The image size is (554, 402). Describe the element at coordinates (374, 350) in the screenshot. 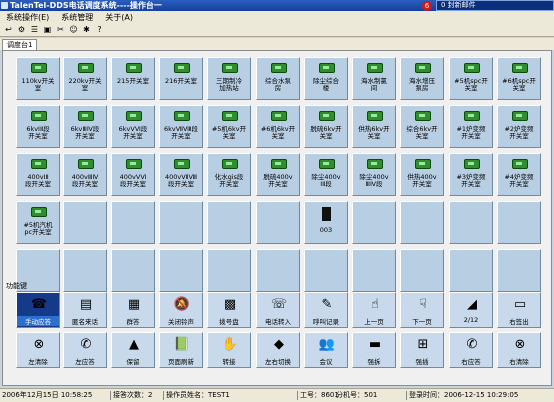

I see `function-button: ▬ 强拆` at that location.